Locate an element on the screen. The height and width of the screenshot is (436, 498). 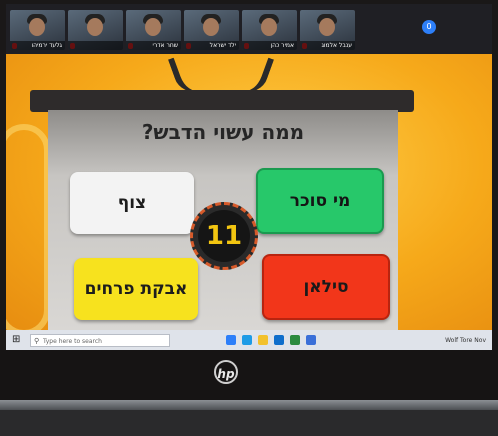
laptop-keyboard-edge is located at coordinates (249, 423).